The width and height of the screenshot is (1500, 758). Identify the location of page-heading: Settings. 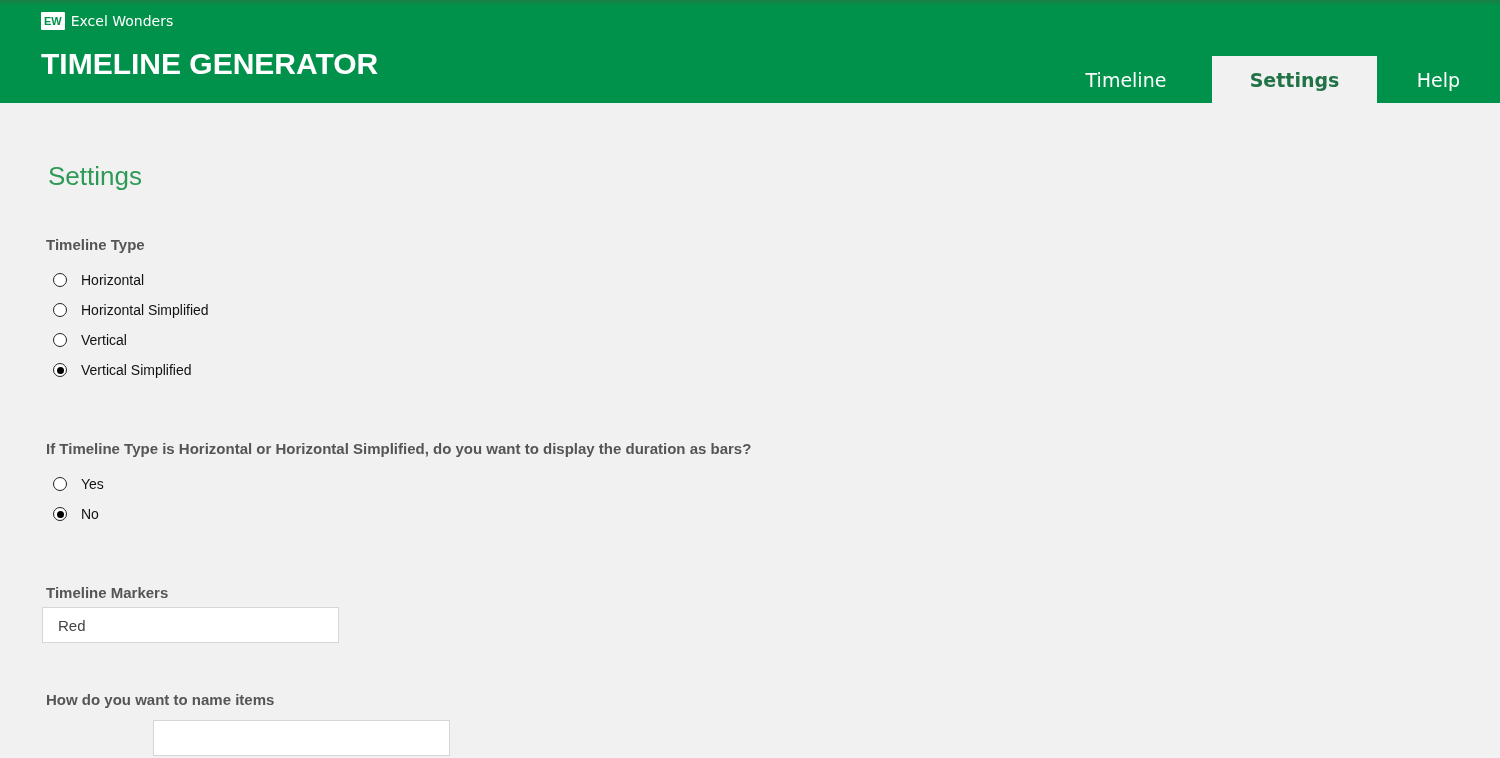
(95, 176).